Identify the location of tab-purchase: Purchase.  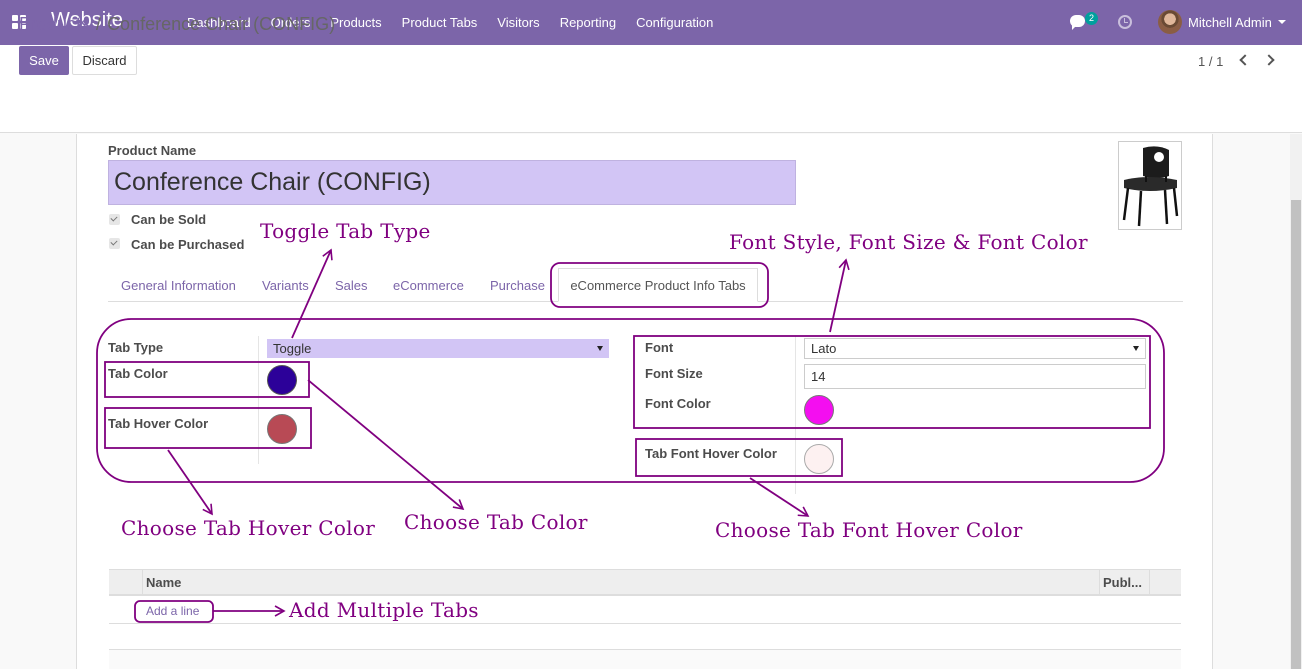
(517, 285).